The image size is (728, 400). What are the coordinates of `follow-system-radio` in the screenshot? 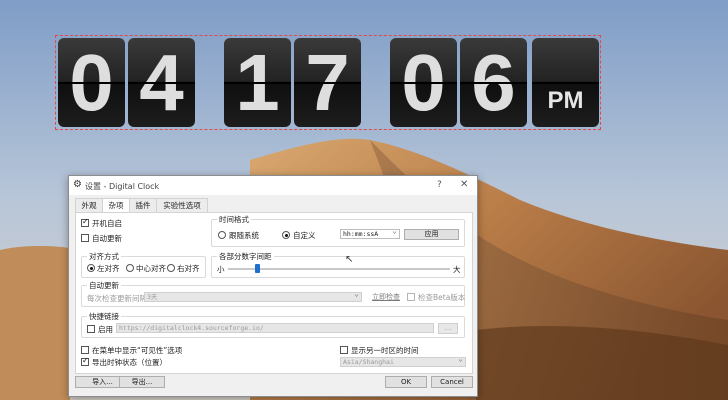 It's located at (222, 235).